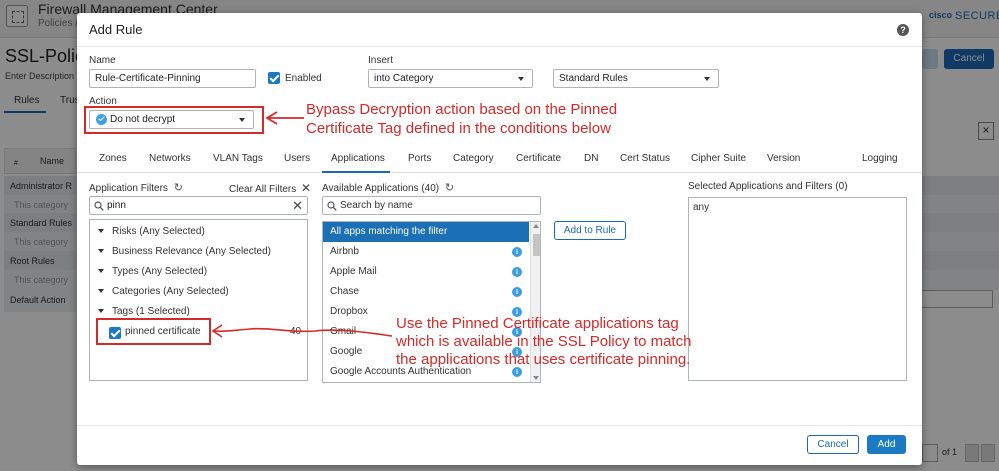  I want to click on available-apps-search-input: Search by name, so click(431, 205).